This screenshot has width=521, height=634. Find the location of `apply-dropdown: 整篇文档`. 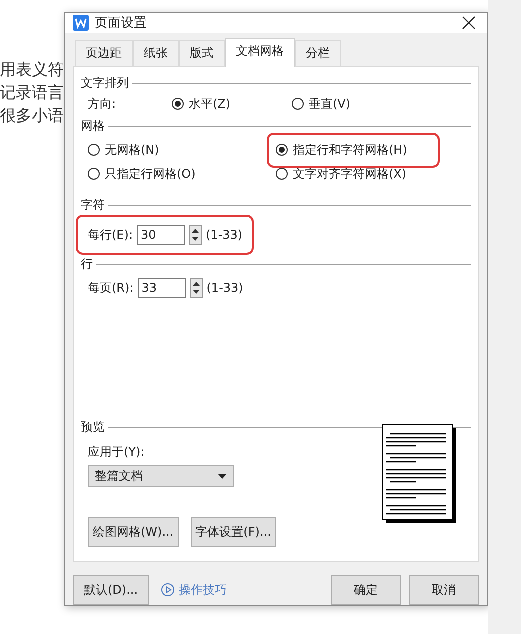

apply-dropdown: 整篇文档 is located at coordinates (161, 476).